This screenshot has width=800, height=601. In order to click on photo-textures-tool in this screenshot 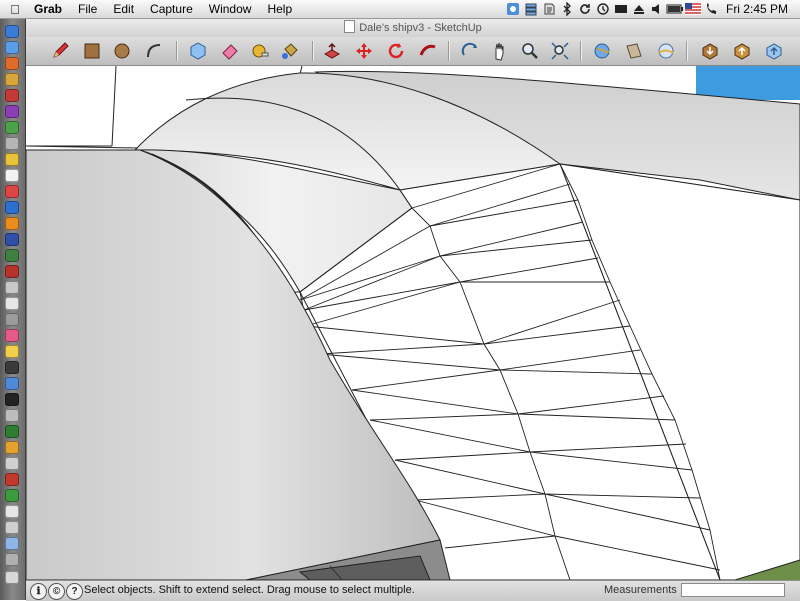, I will do `click(666, 51)`.